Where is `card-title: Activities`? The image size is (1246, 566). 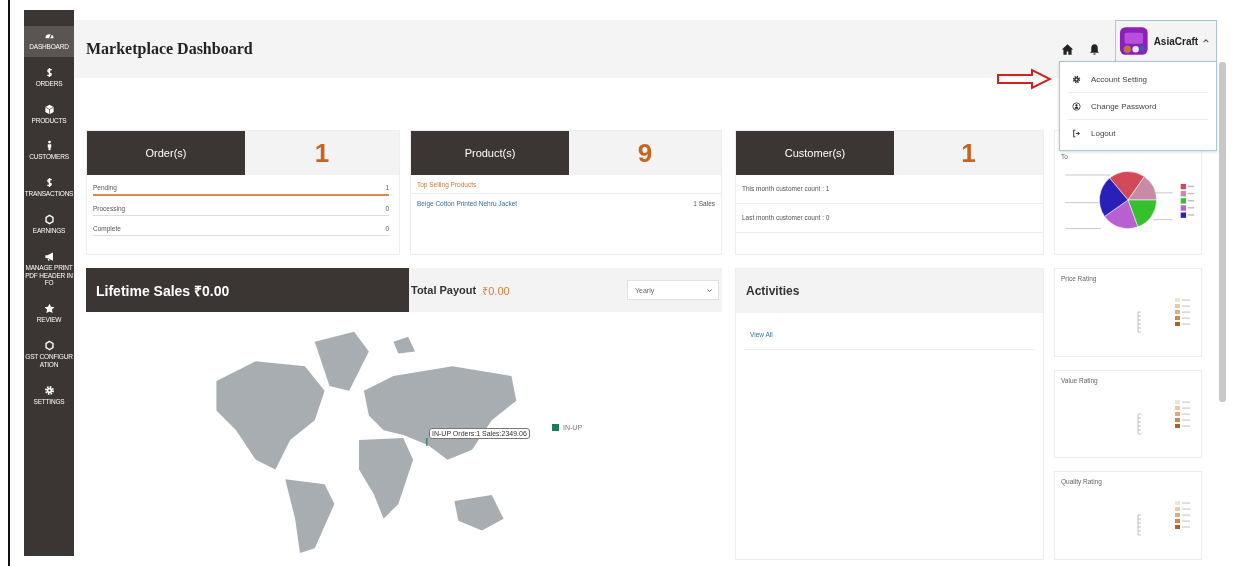 card-title: Activities is located at coordinates (773, 291).